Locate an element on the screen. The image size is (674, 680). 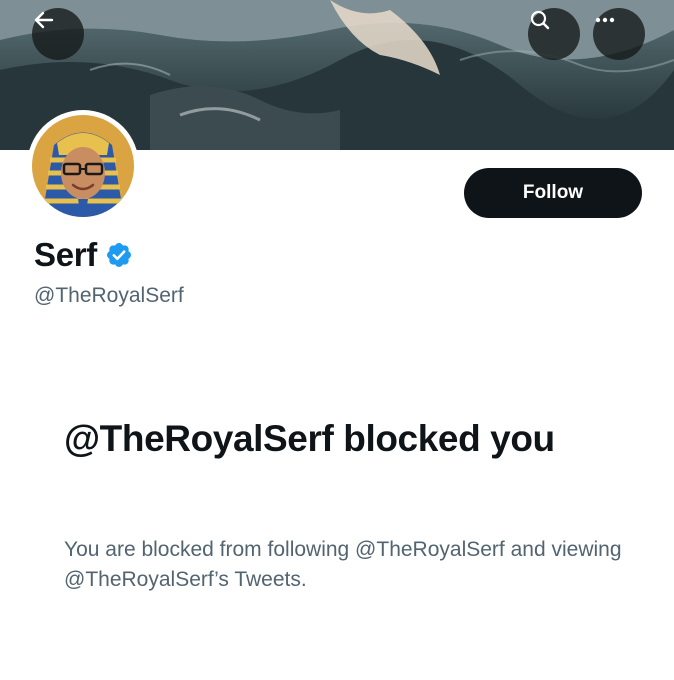
more-options-button is located at coordinates (619, 34).